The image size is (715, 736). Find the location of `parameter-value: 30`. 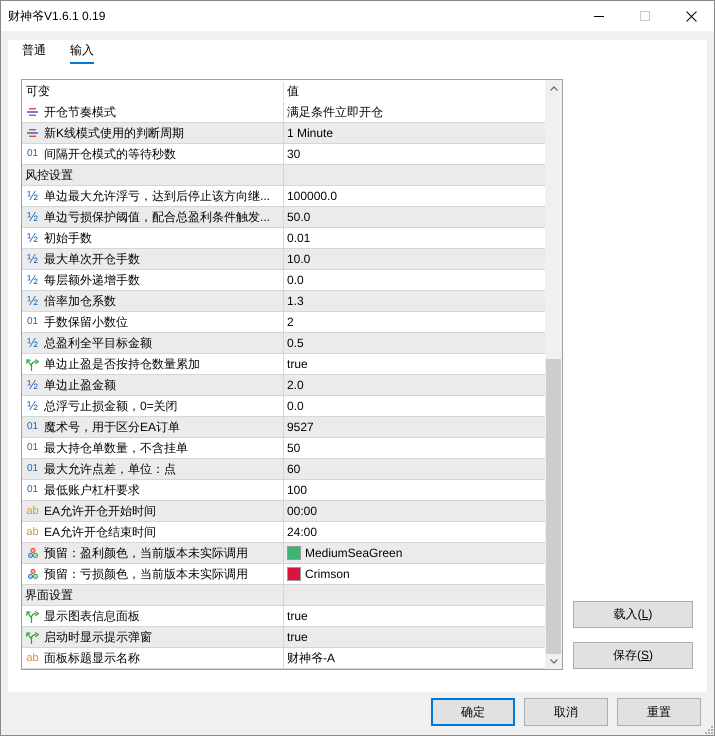

parameter-value: 30 is located at coordinates (293, 154).